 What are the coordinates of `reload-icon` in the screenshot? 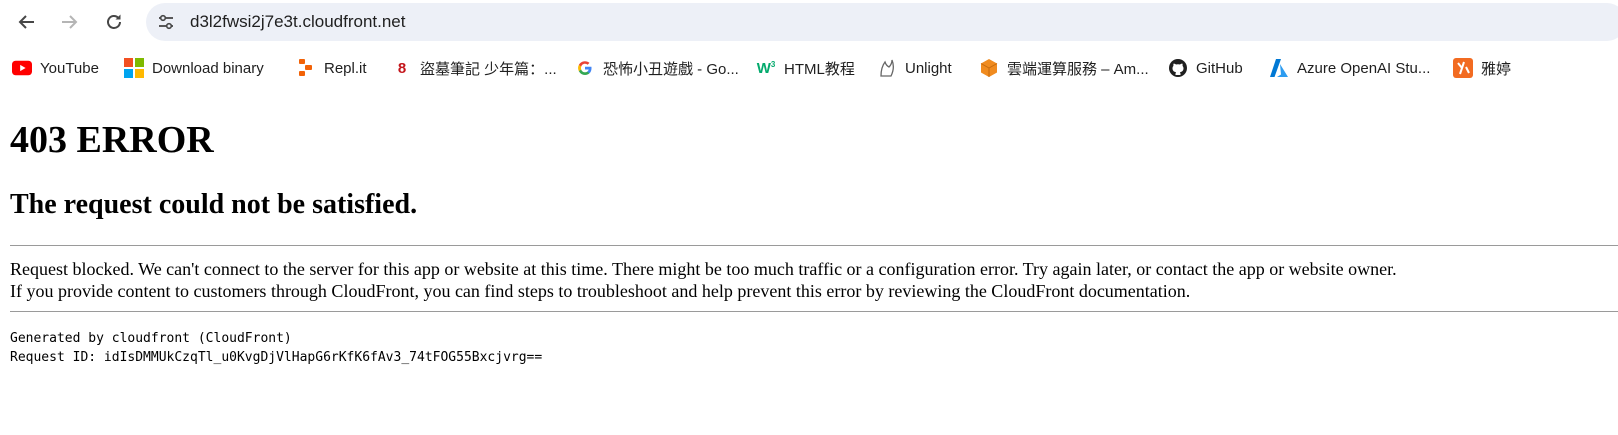 It's located at (114, 21).